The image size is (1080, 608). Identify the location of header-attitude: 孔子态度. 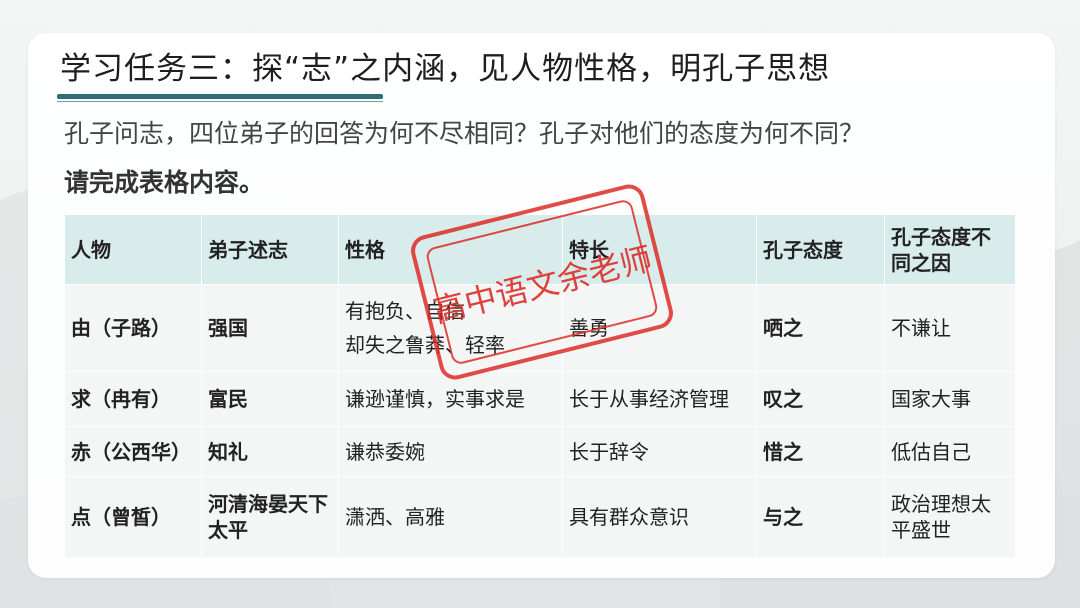
(820, 249).